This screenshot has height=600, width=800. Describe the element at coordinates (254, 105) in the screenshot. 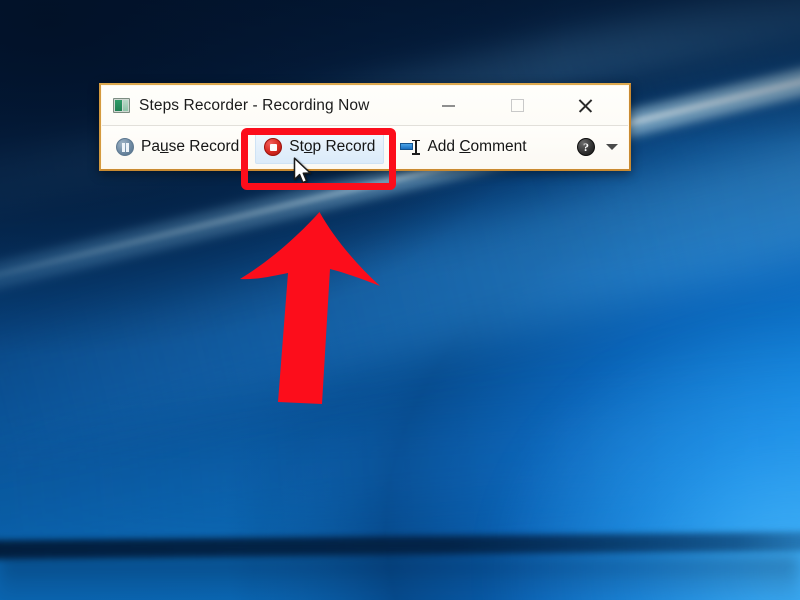

I see `window-title: Steps Recorder - Recording Now` at that location.